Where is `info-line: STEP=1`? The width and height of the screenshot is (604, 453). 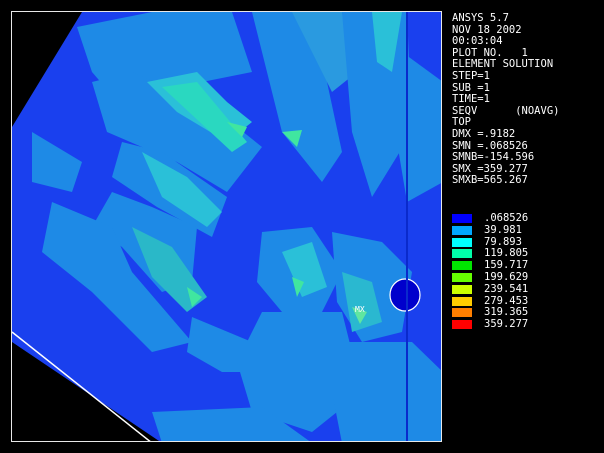
info-line: STEP=1 is located at coordinates (471, 75).